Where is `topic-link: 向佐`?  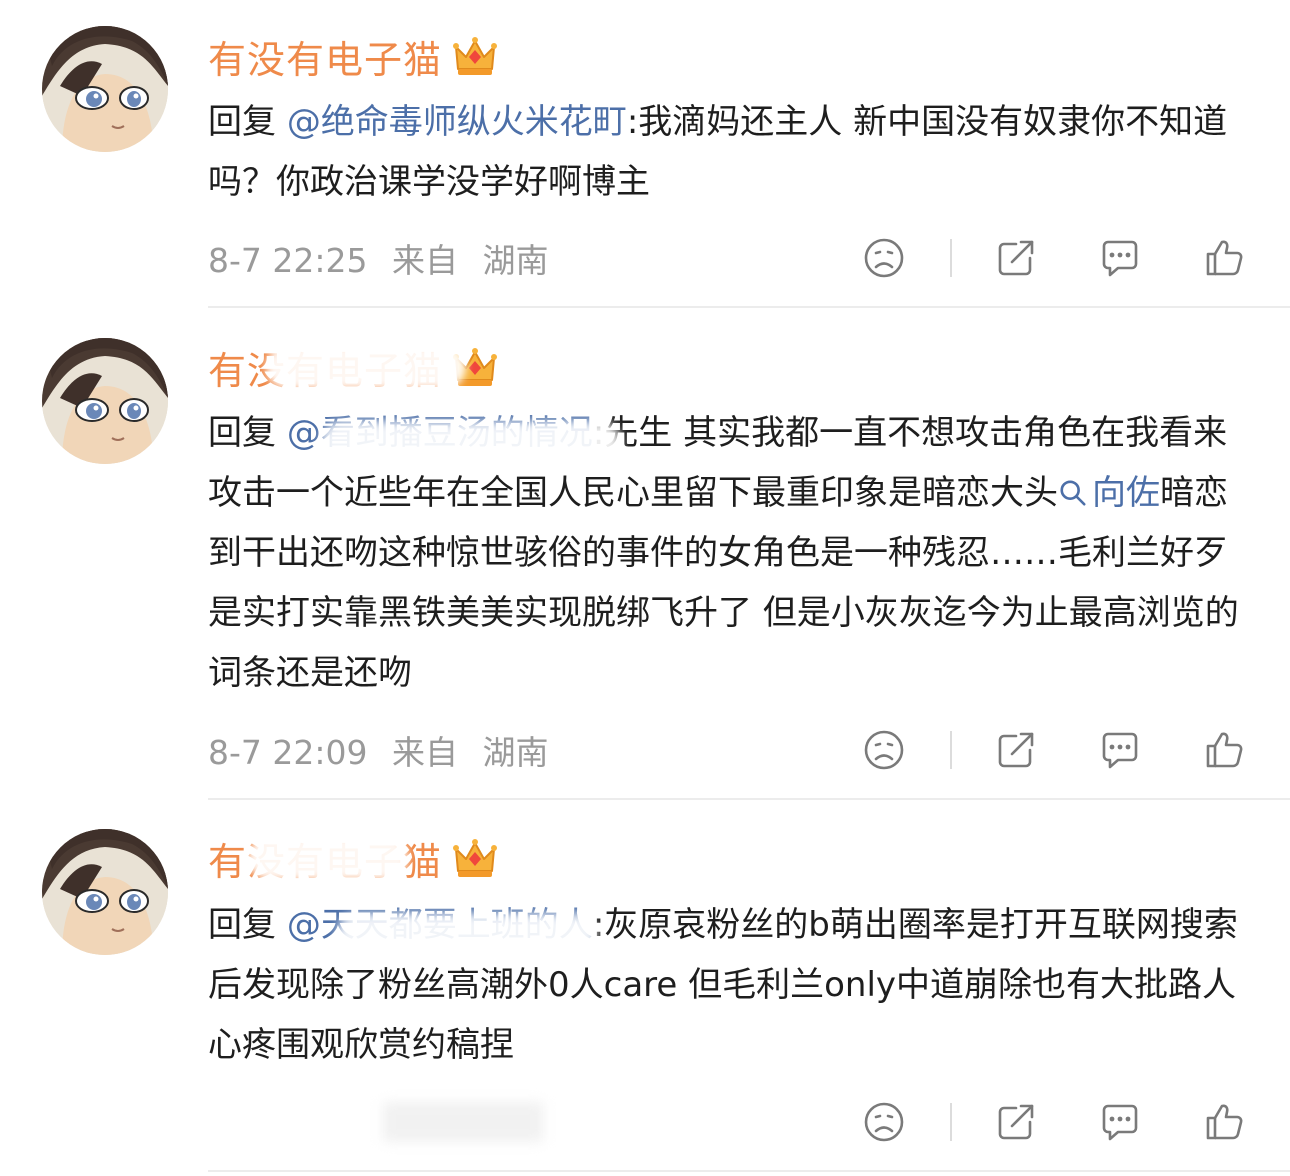 topic-link: 向佐 is located at coordinates (1109, 493).